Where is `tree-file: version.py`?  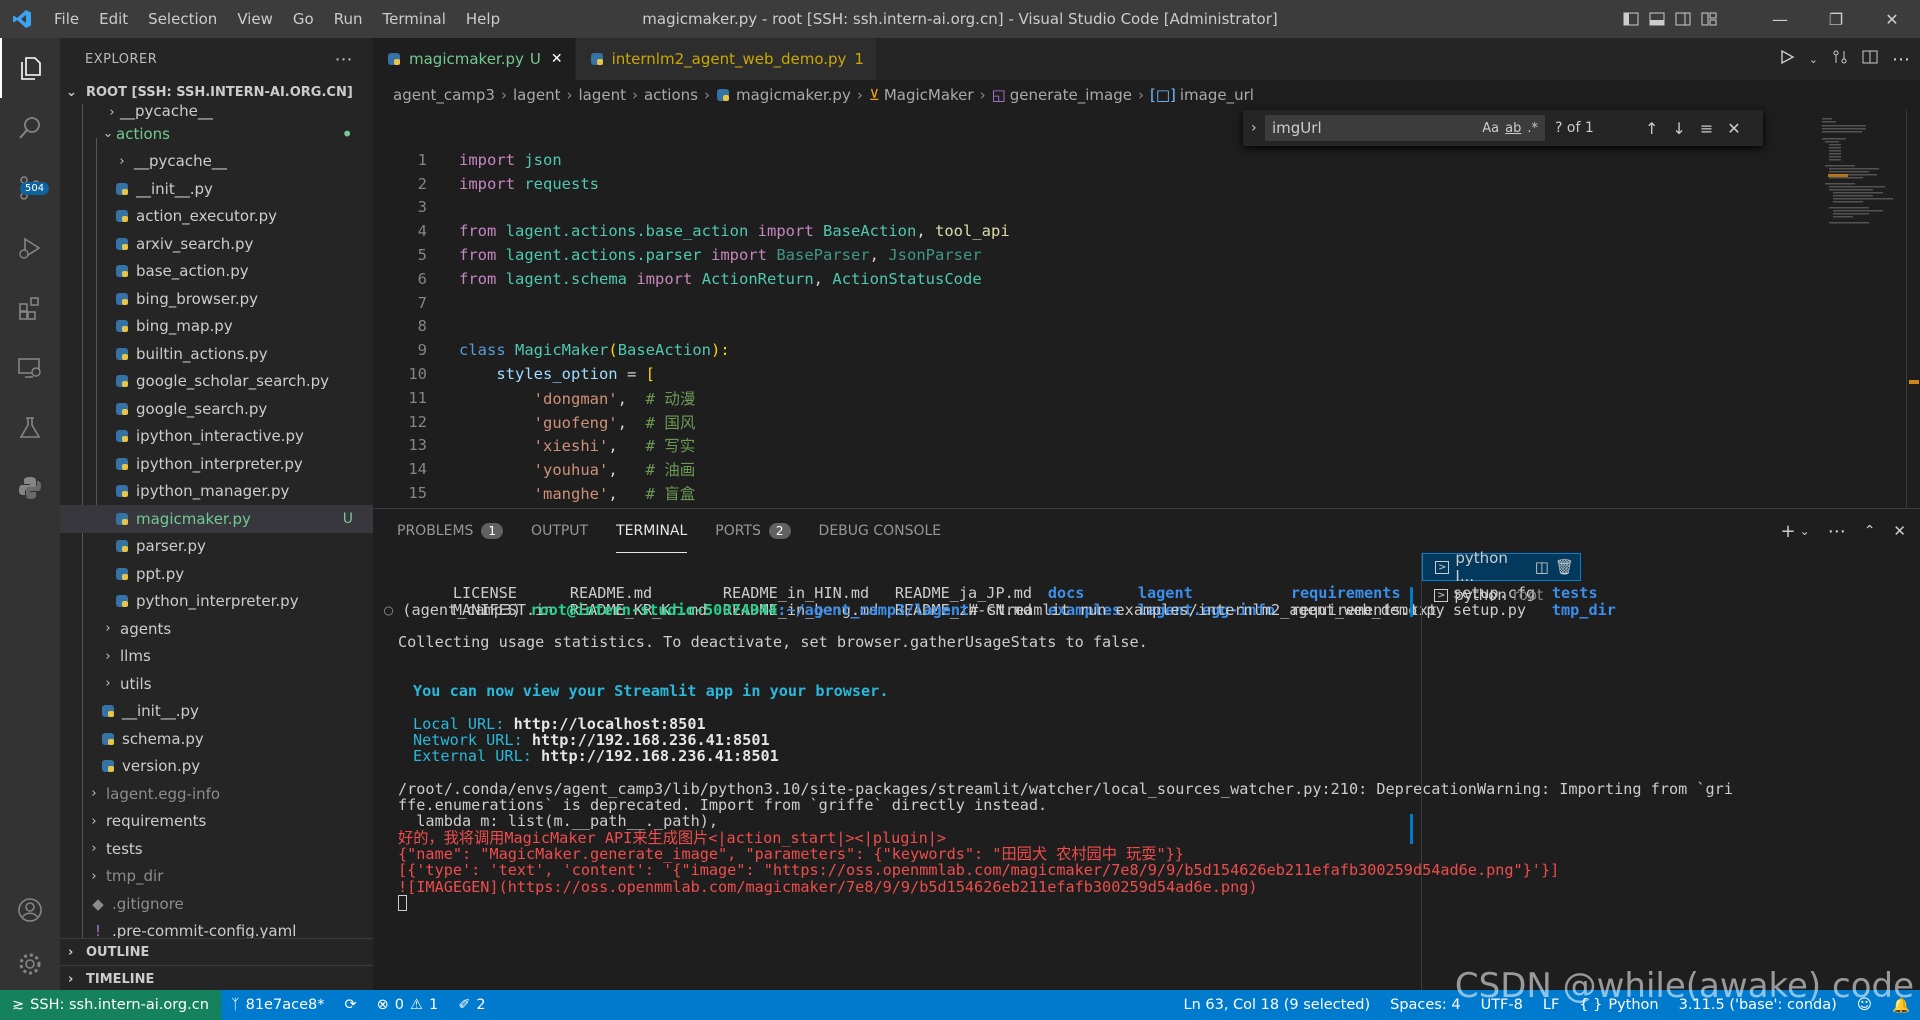 tree-file: version.py is located at coordinates (216, 767).